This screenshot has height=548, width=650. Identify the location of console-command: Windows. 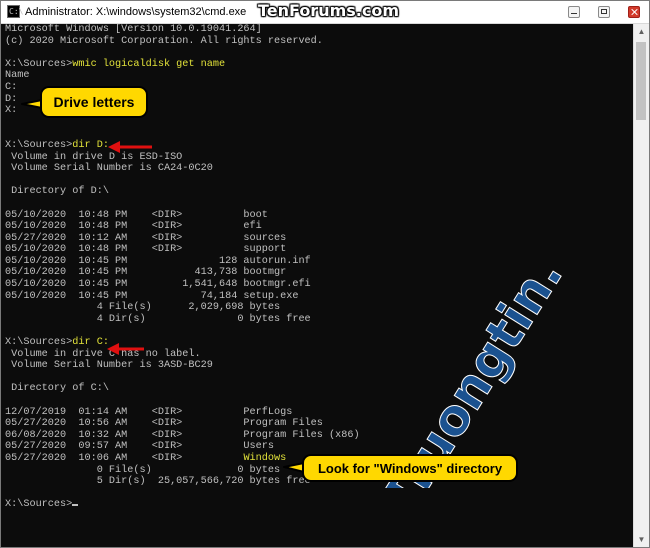
(265, 458).